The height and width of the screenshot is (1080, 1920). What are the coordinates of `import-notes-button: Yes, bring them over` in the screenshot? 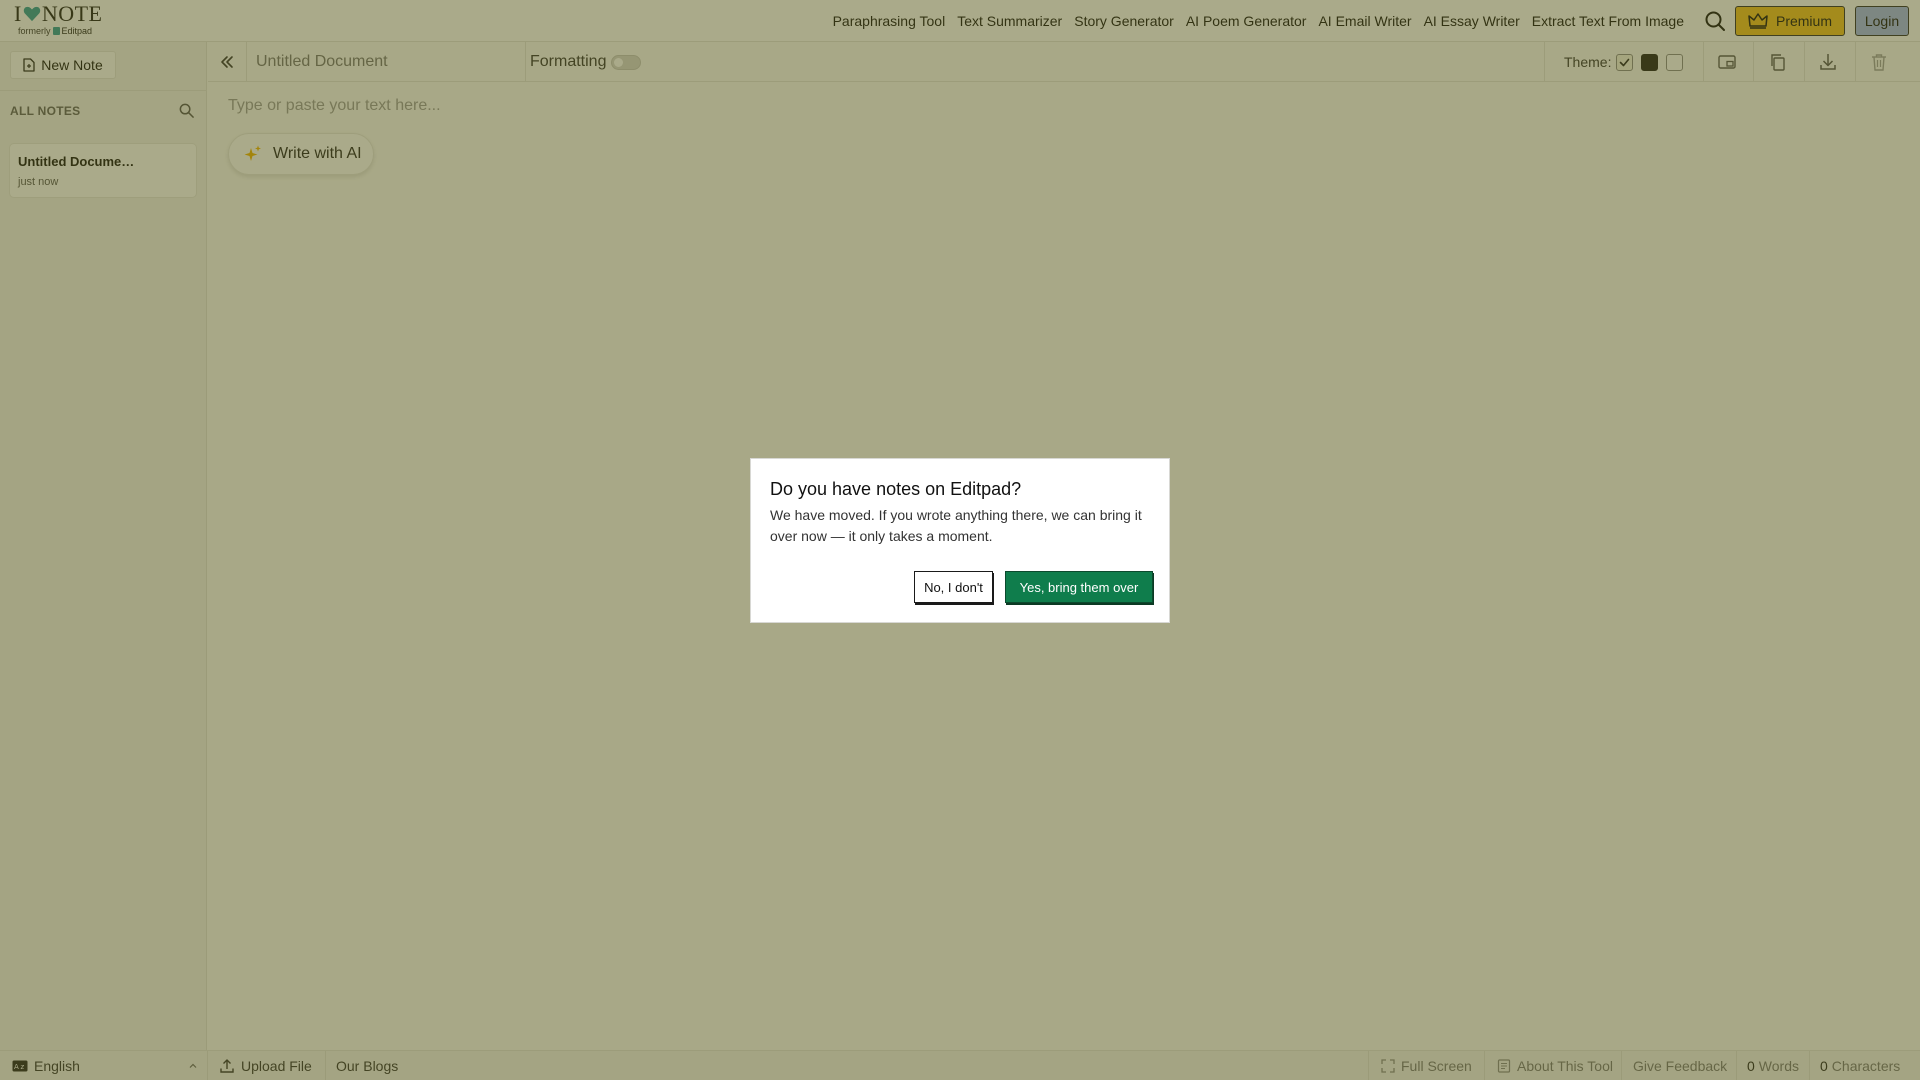 It's located at (1079, 587).